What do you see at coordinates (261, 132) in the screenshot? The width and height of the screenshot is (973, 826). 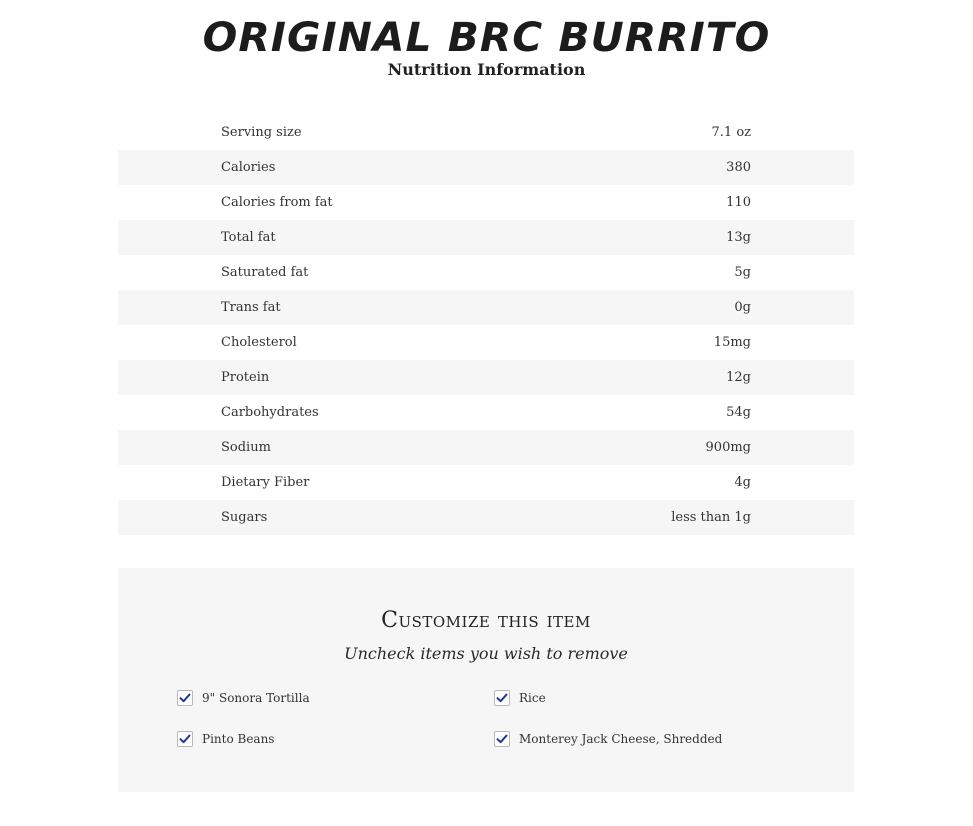 I see `nutrition-label: Serving size` at bounding box center [261, 132].